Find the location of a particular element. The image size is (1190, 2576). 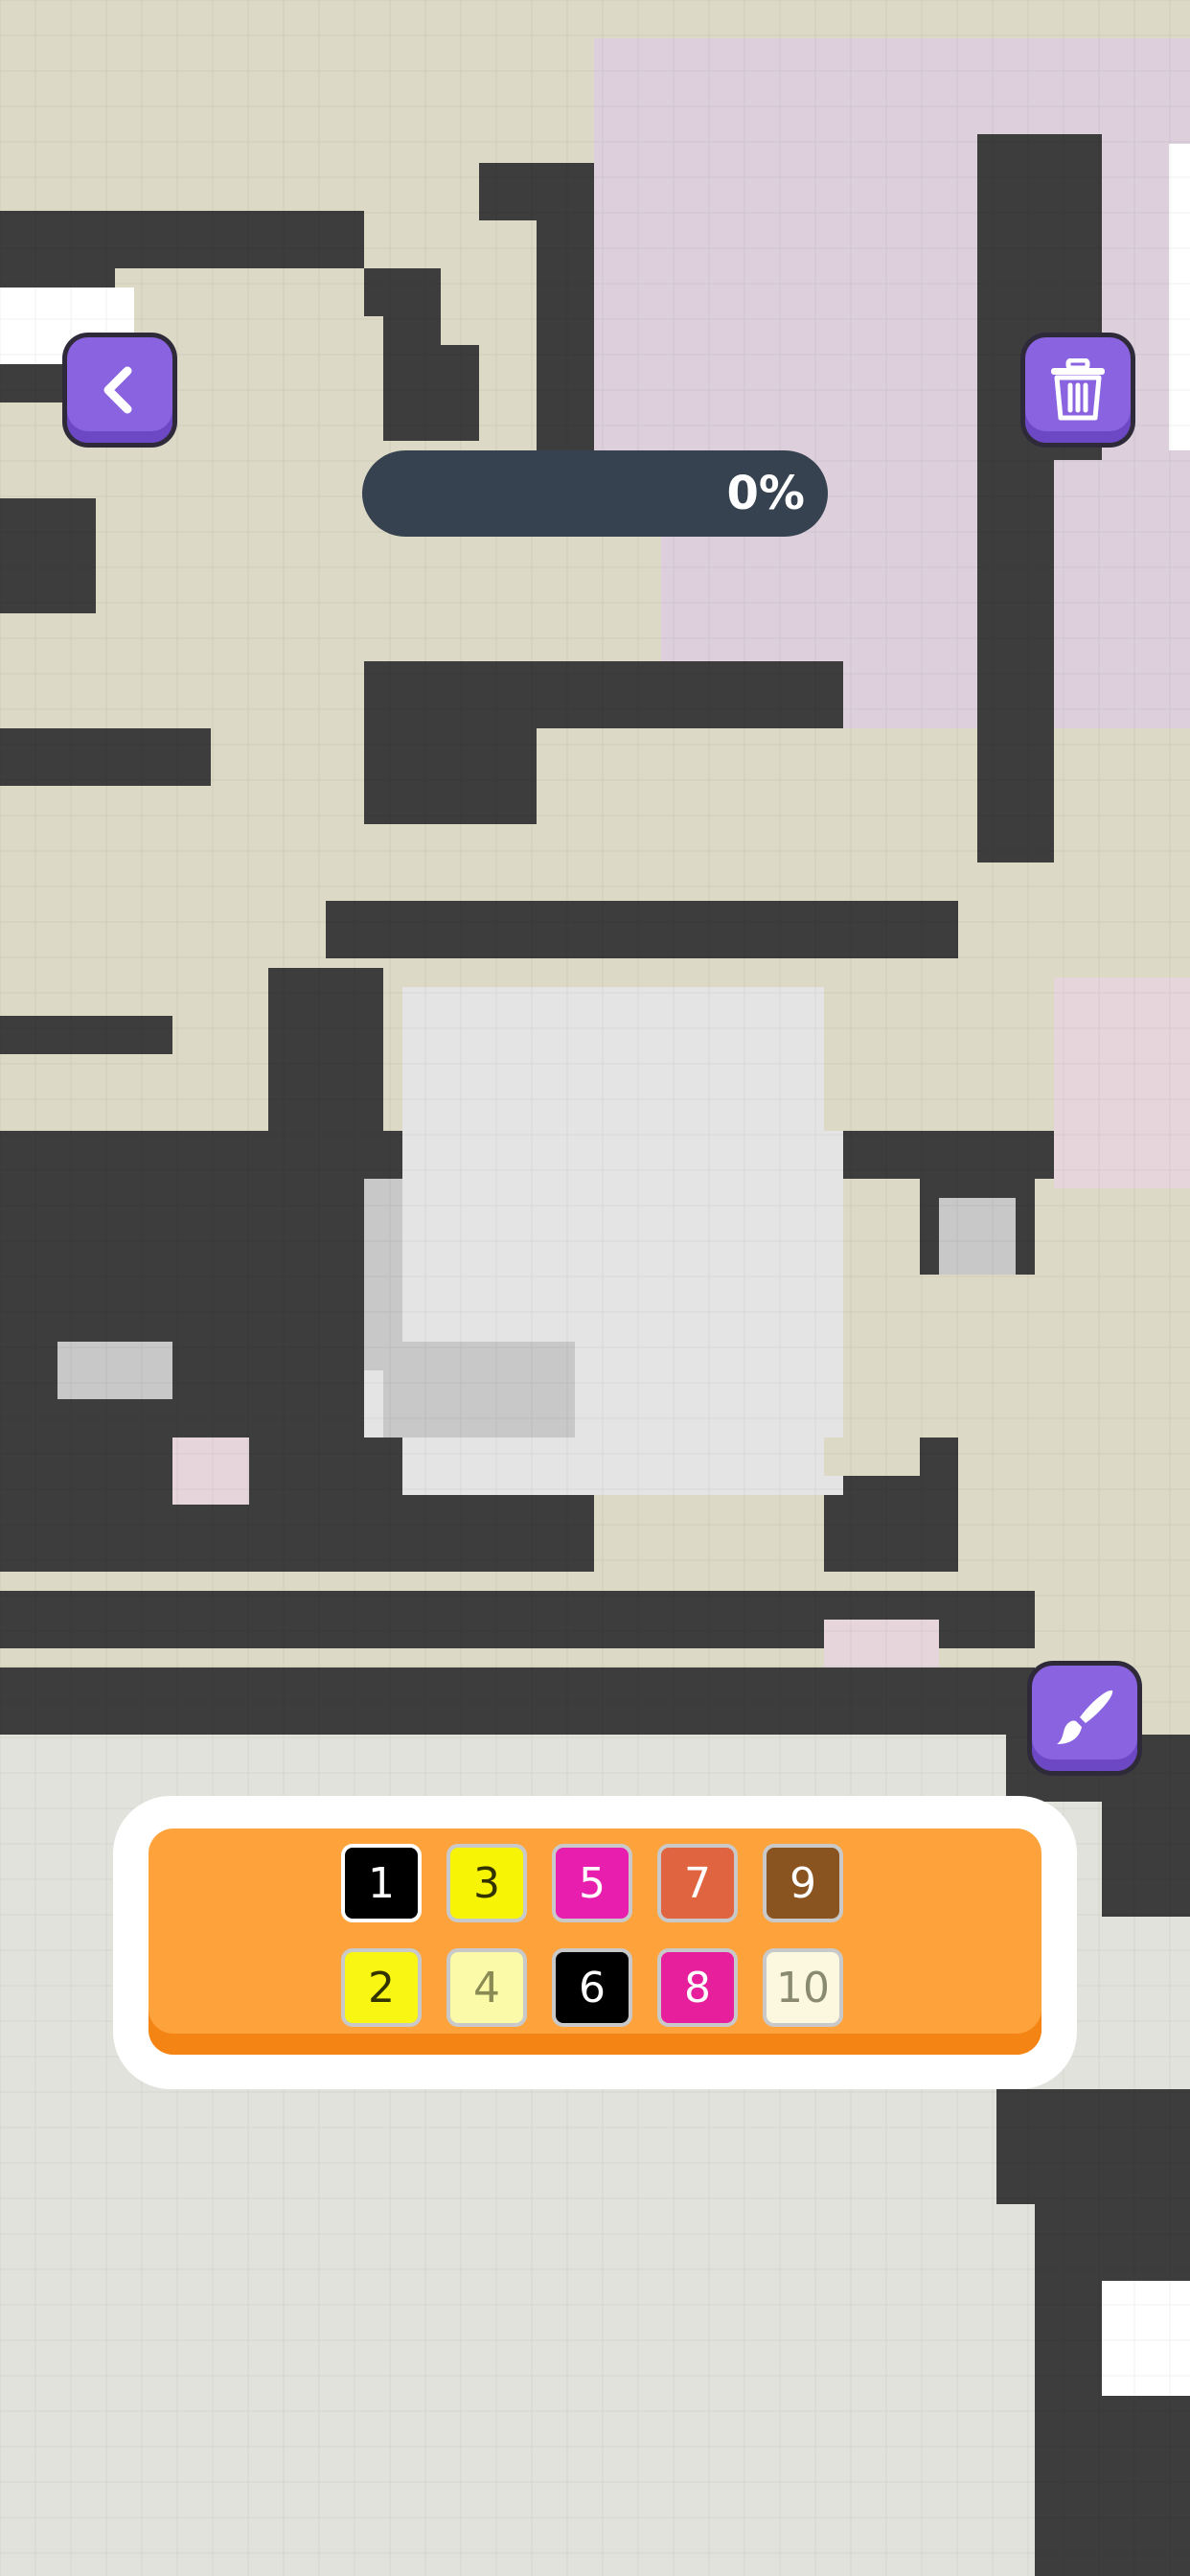

swatch-number: 10 is located at coordinates (803, 1988).